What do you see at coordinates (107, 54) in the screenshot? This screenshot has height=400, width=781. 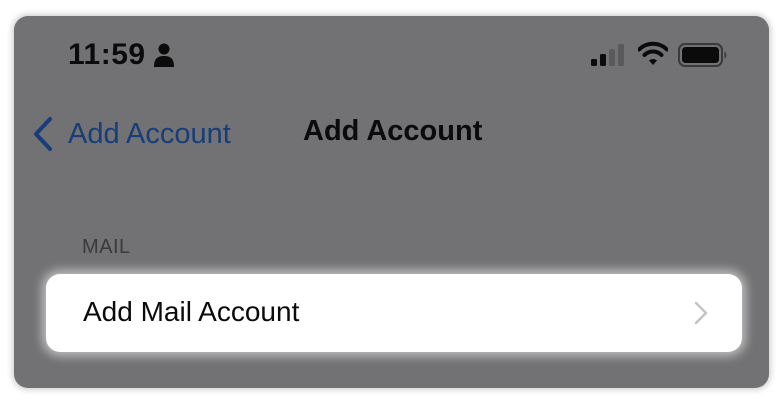 I see `status-time: 11:59` at bounding box center [107, 54].